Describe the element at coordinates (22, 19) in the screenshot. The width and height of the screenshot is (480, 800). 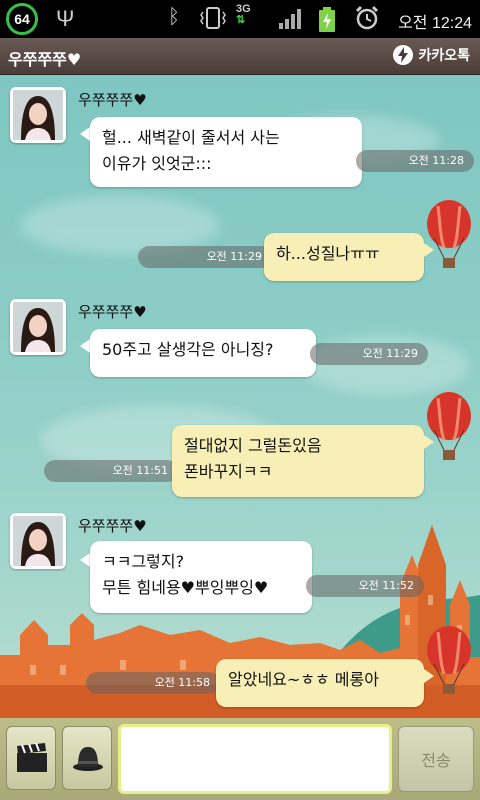
I see `battery-percent-indicator: 64` at that location.